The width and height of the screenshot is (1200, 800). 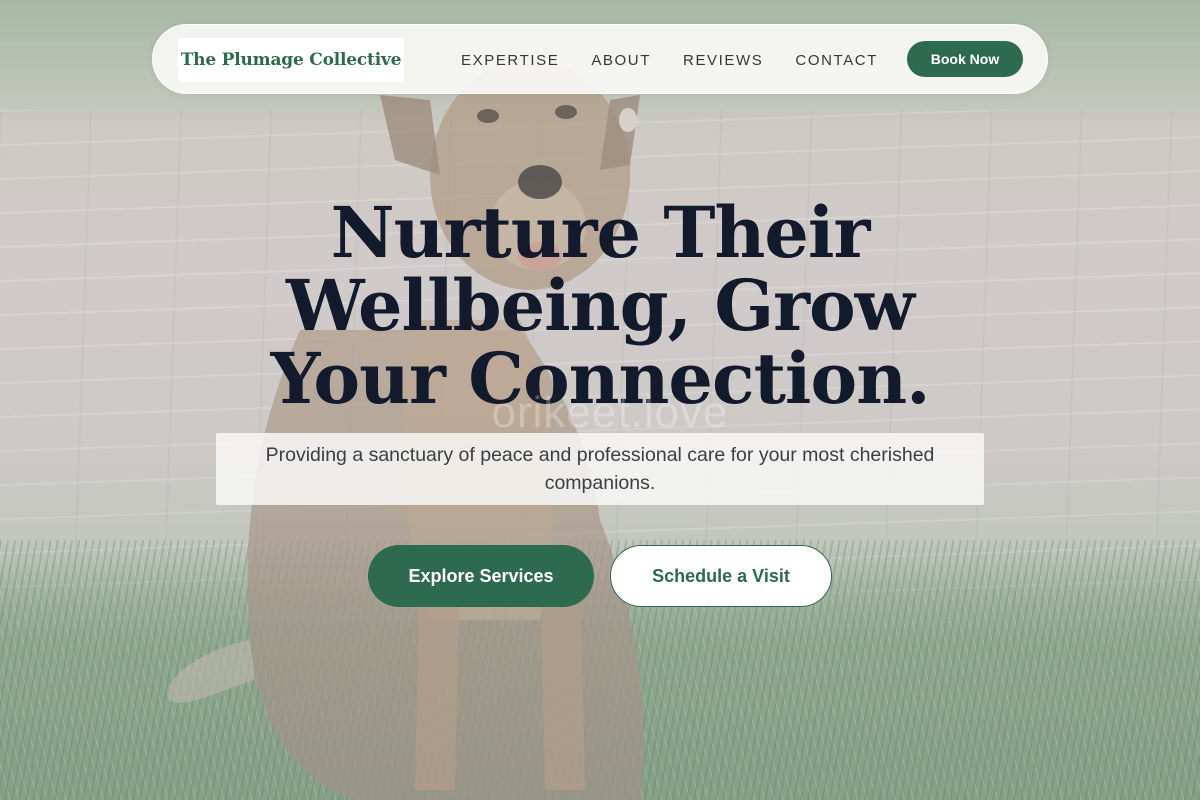 I want to click on explore-services-button: Explore Services, so click(x=481, y=576).